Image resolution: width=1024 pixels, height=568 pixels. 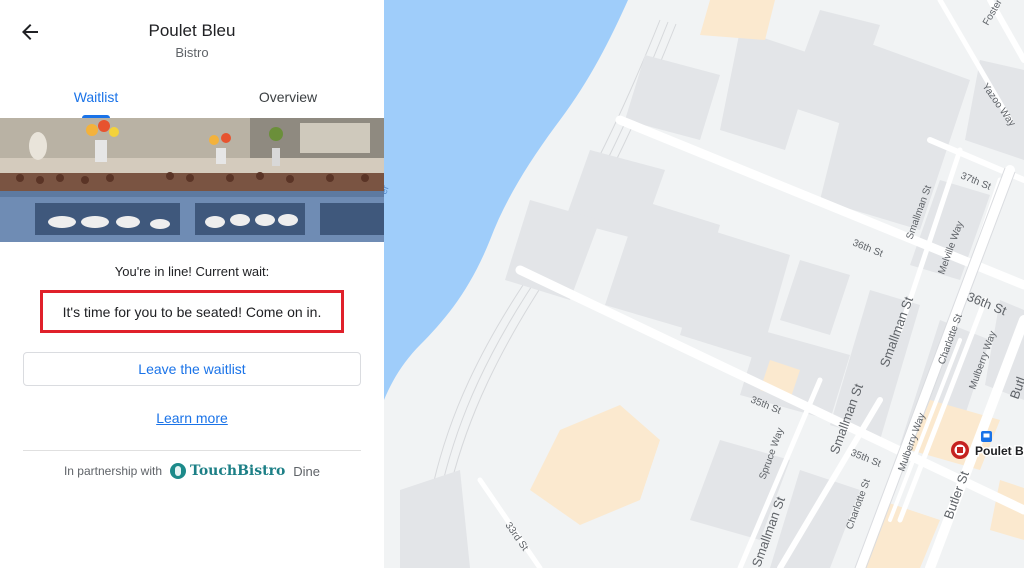 I want to click on place-category: Bistro, so click(x=192, y=52).